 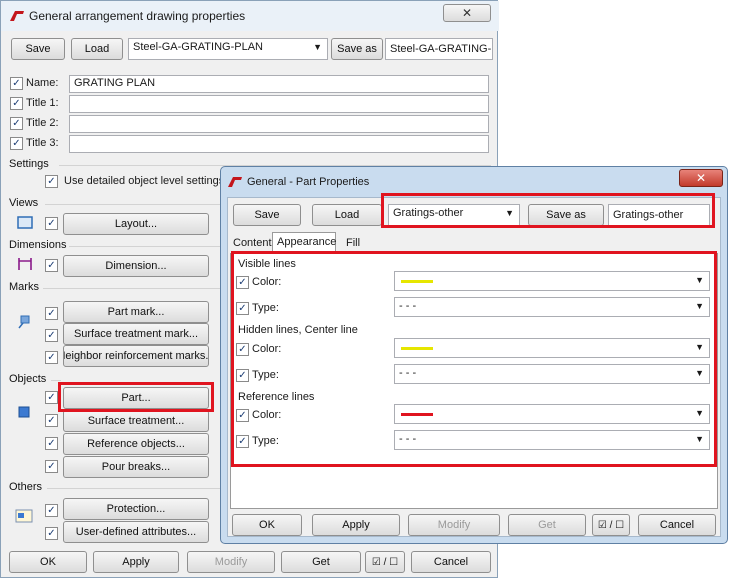 What do you see at coordinates (38, 245) in the screenshot?
I see `dimensions-group-label: Dimensions` at bounding box center [38, 245].